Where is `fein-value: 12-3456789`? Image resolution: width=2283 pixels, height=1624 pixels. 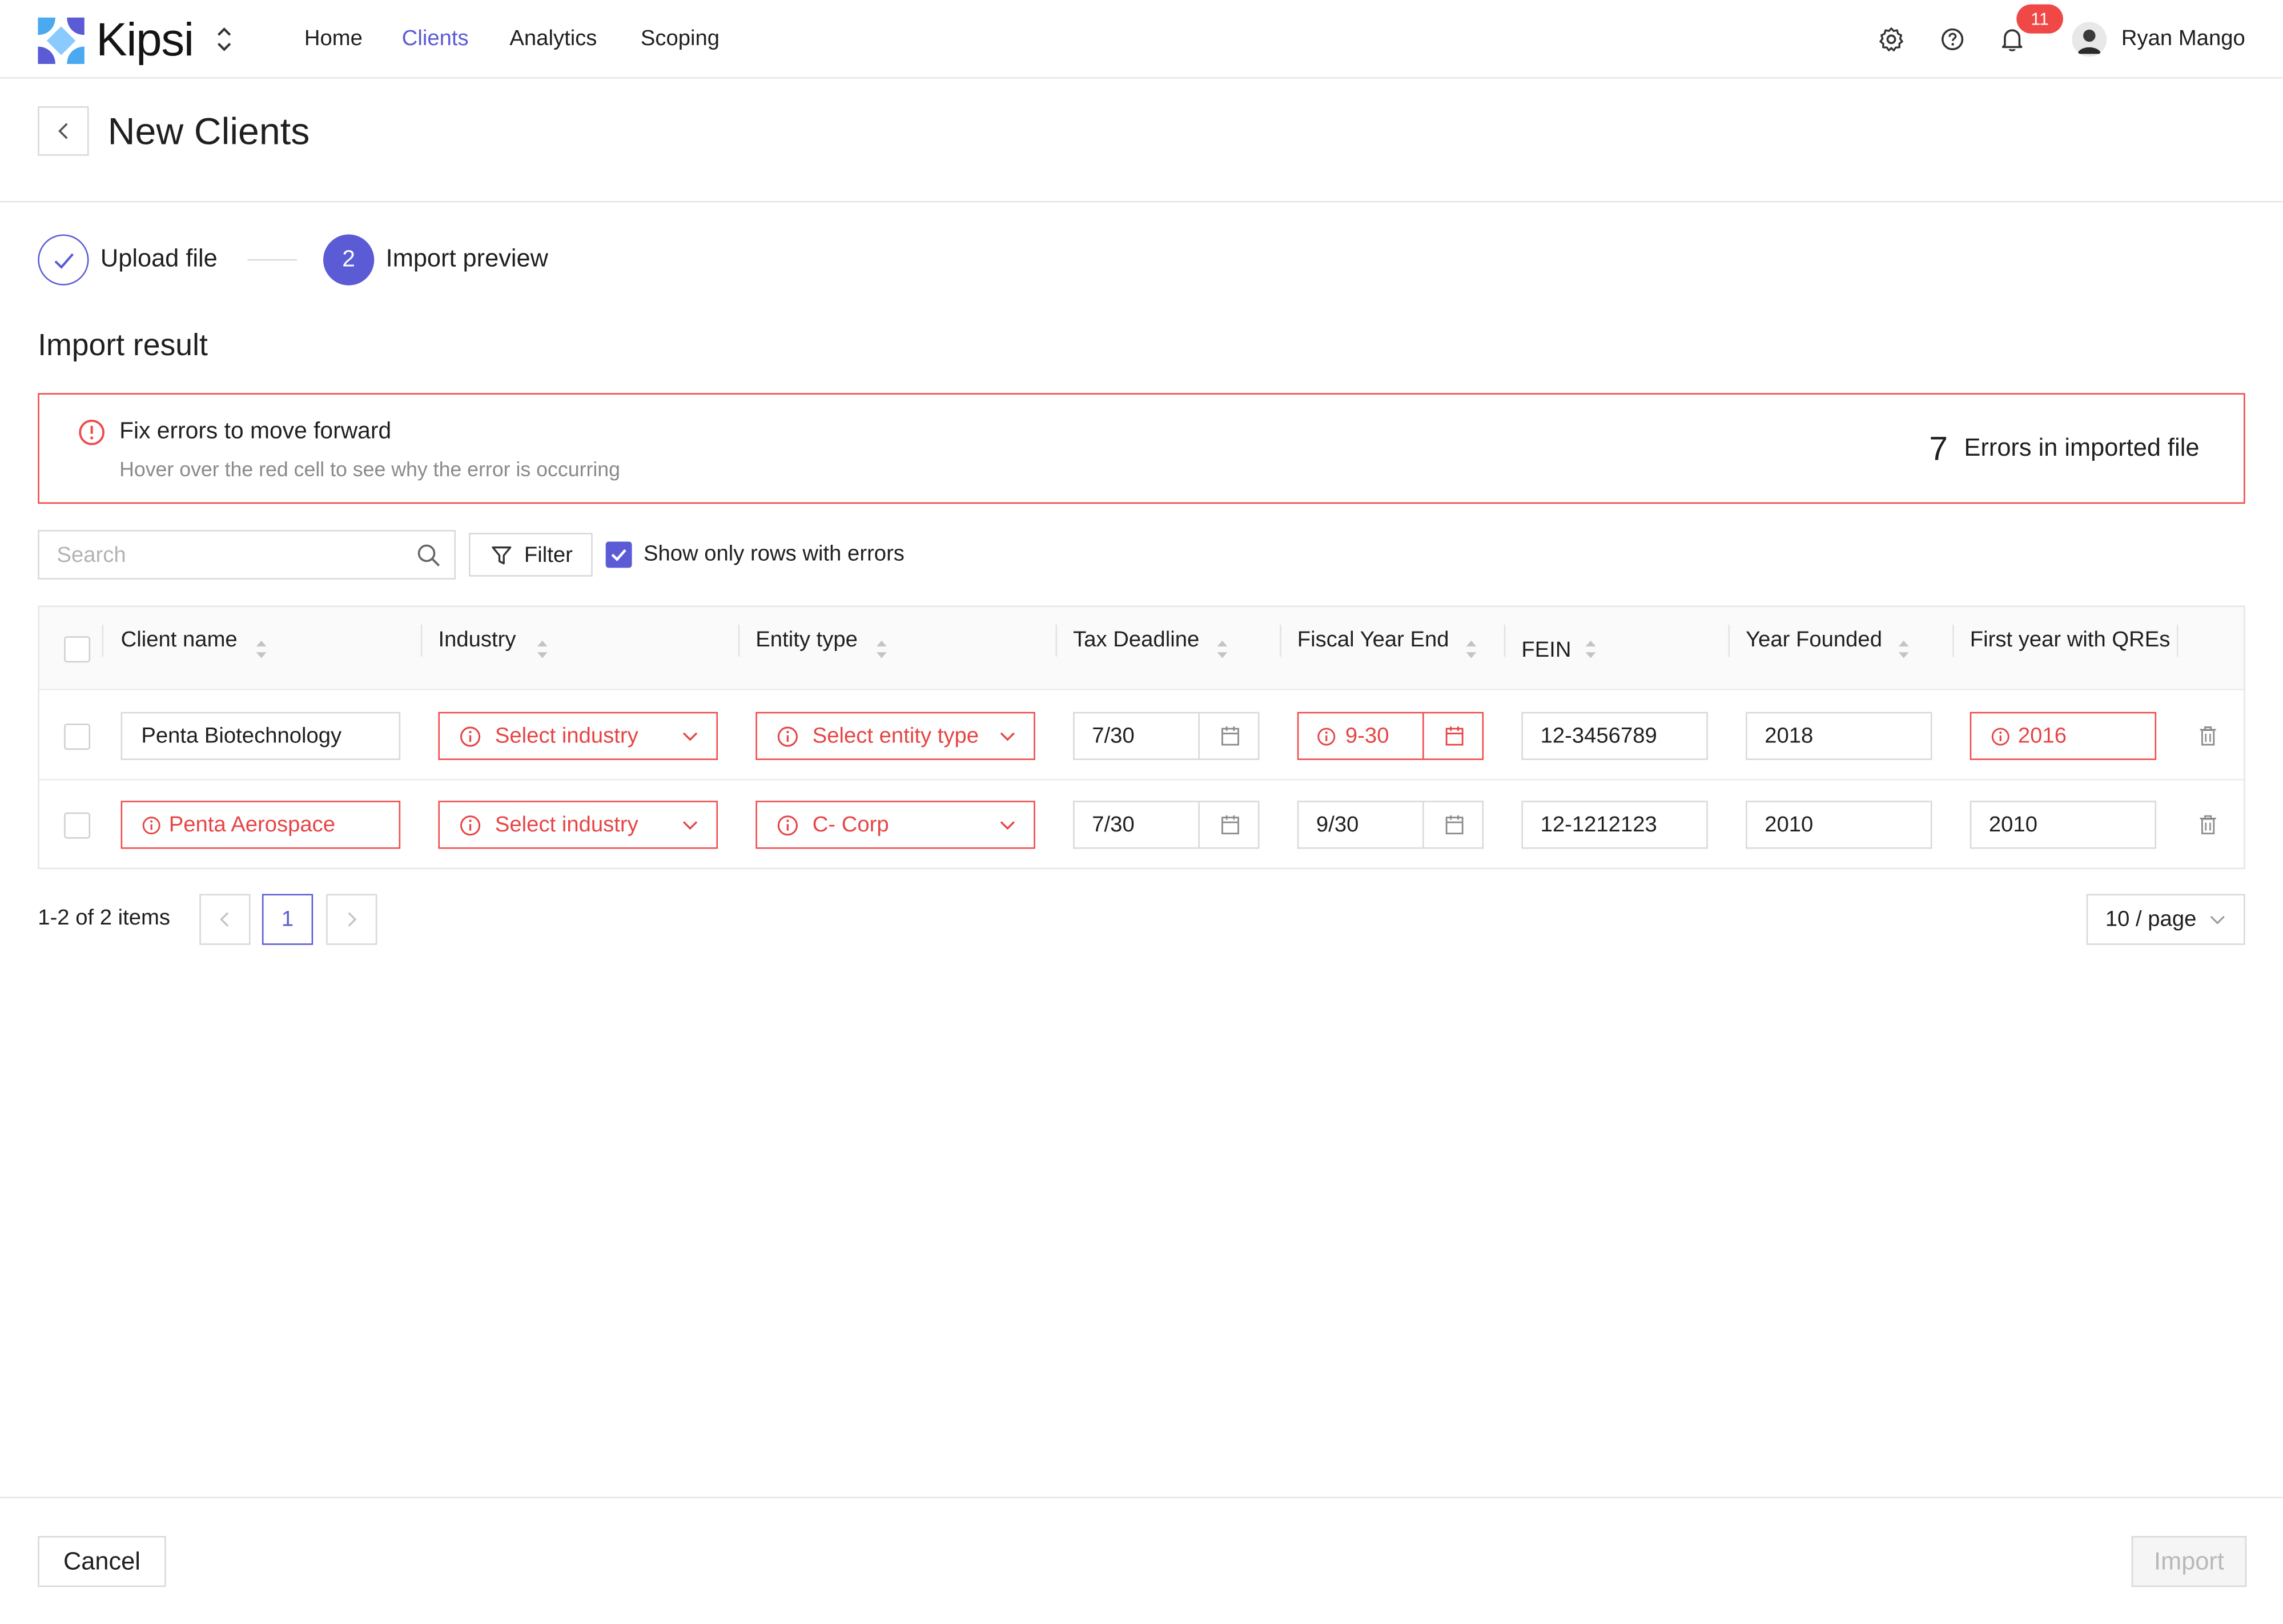
fein-value: 12-3456789 is located at coordinates (1598, 736).